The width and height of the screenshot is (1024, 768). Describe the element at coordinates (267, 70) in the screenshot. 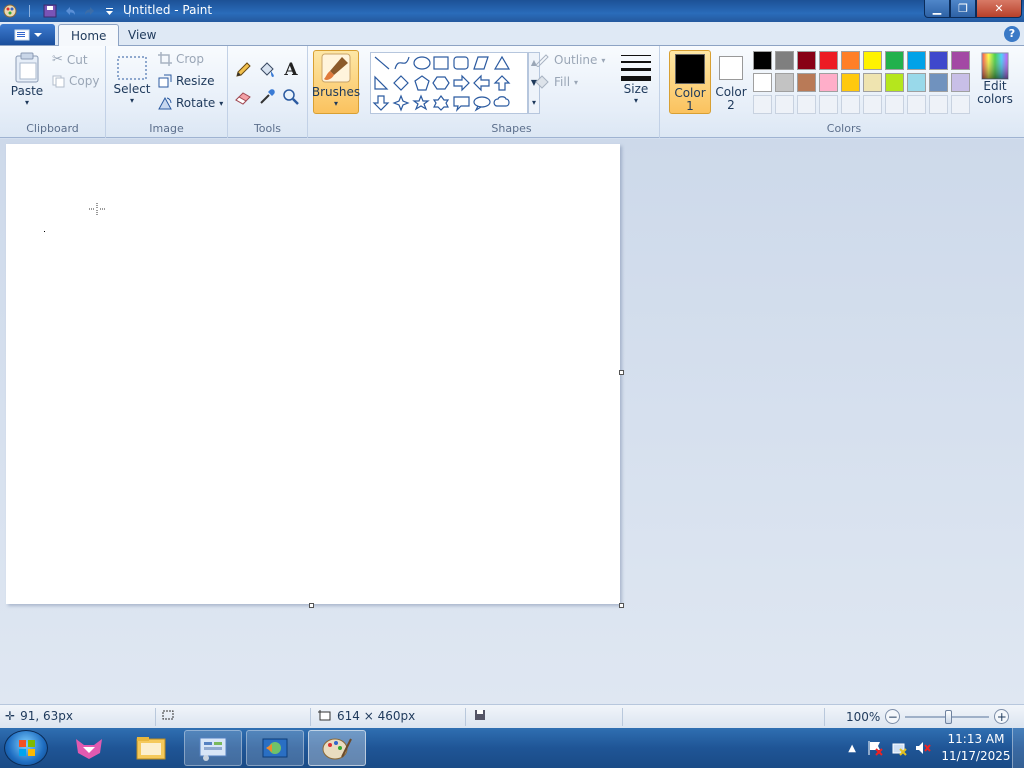

I see `fill-bucket-icon` at that location.